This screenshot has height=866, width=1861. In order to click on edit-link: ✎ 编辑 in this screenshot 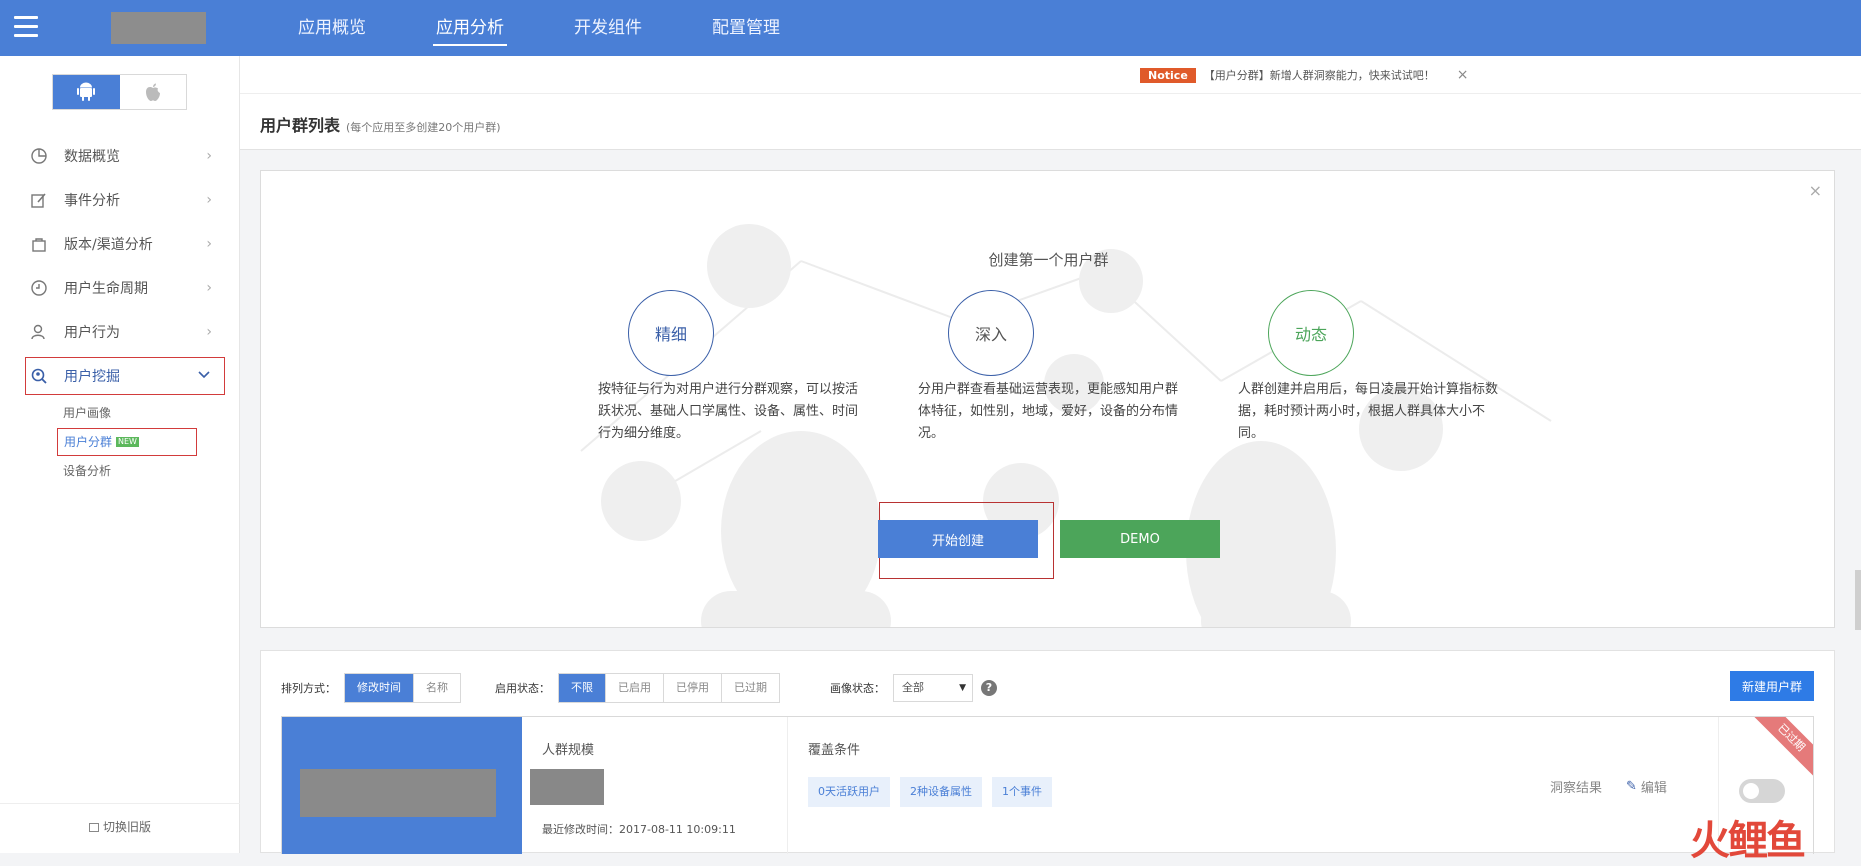, I will do `click(1646, 786)`.